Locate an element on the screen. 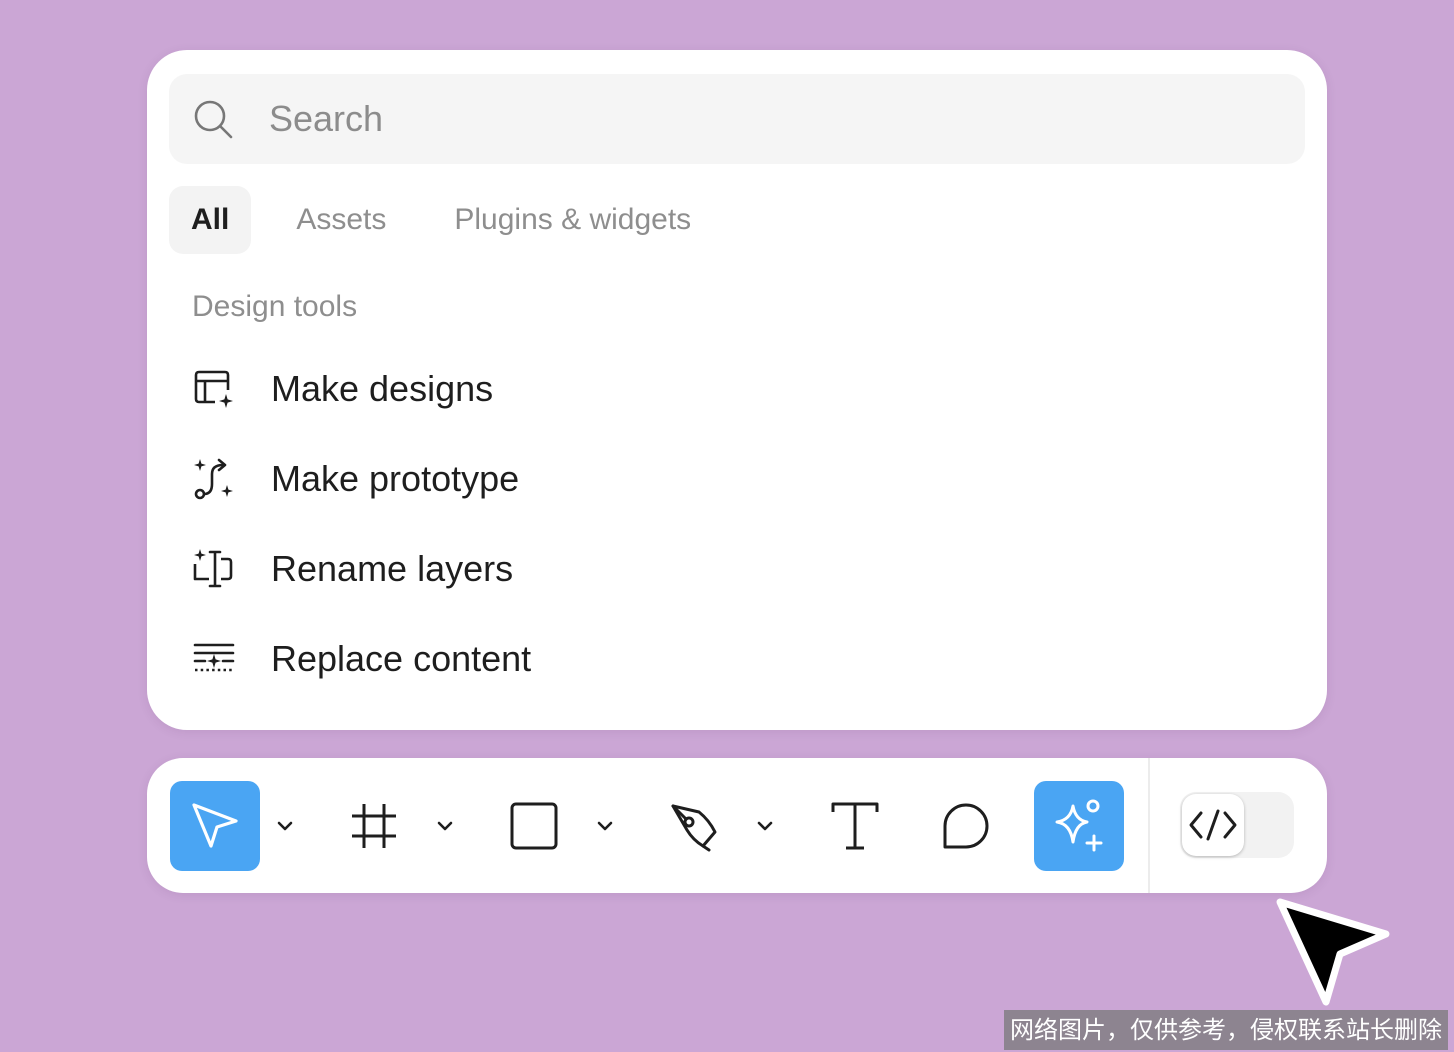 This screenshot has width=1454, height=1052. pen-icon is located at coordinates (694, 828).